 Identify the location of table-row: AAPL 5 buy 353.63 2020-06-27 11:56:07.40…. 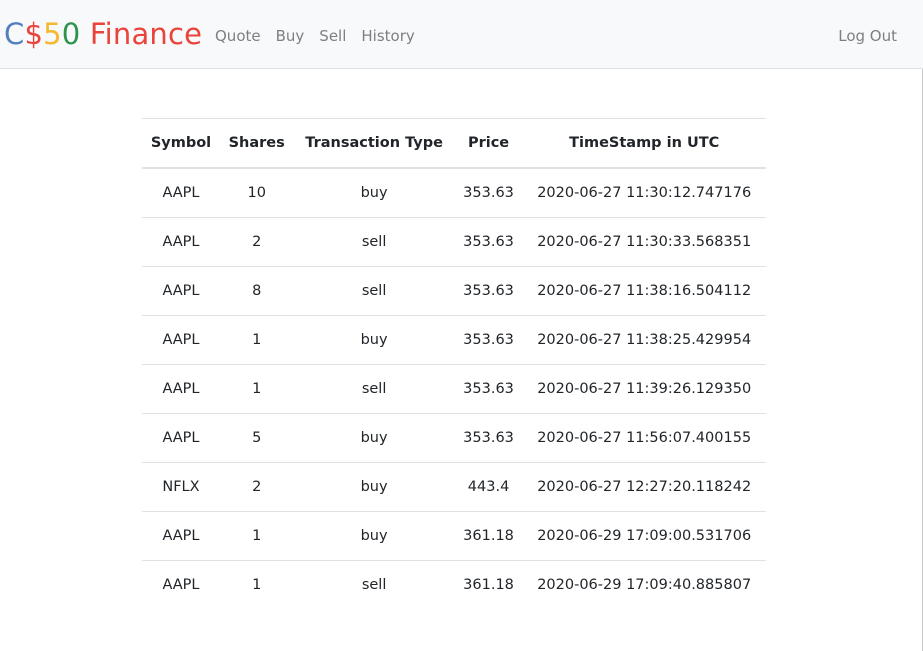
(454, 438).